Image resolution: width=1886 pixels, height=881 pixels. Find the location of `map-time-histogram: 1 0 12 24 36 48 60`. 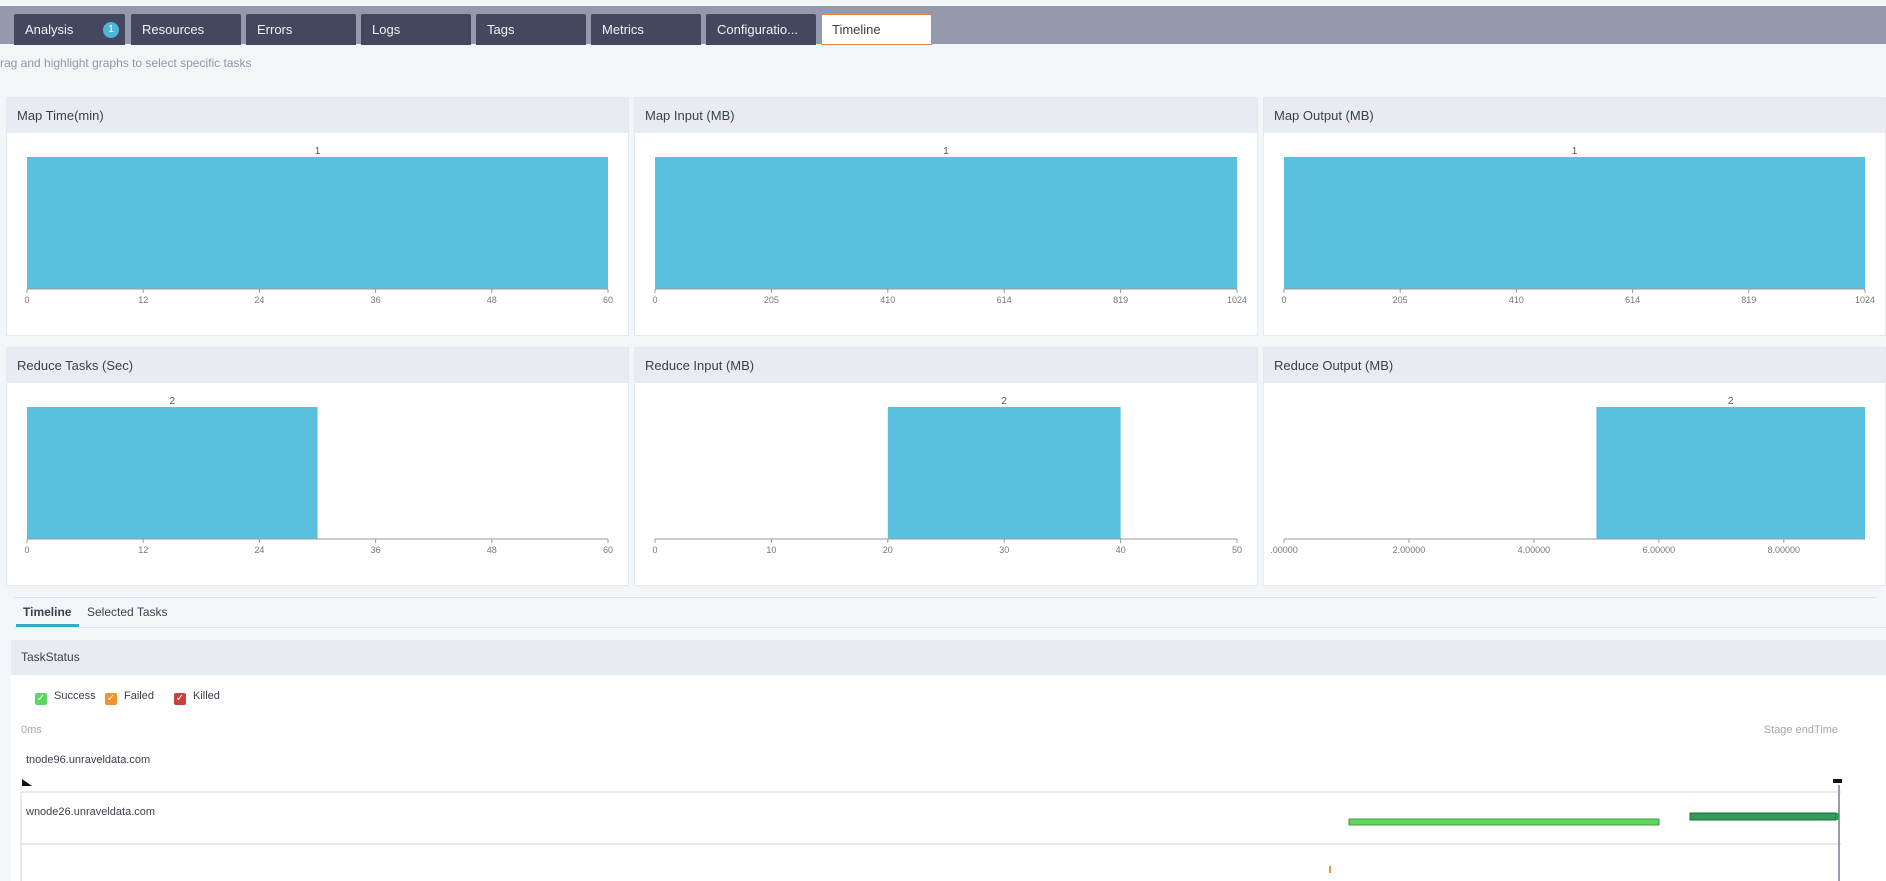

map-time-histogram: 1 0 12 24 36 48 60 is located at coordinates (317, 234).